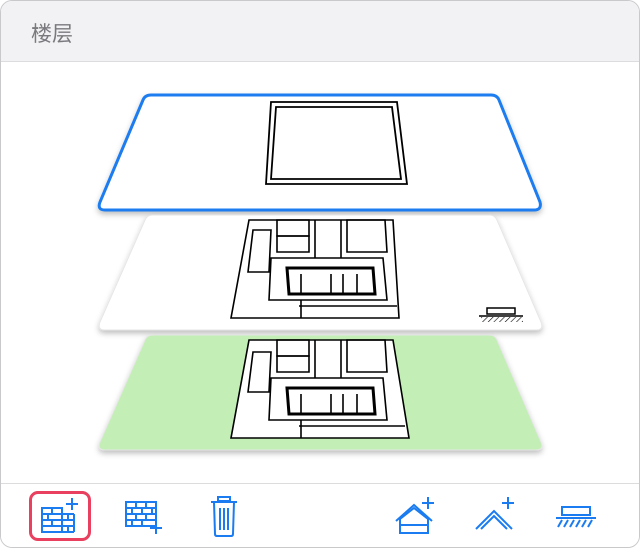 The width and height of the screenshot is (640, 548). What do you see at coordinates (52, 34) in the screenshot?
I see `panel-title: 楼层` at bounding box center [52, 34].